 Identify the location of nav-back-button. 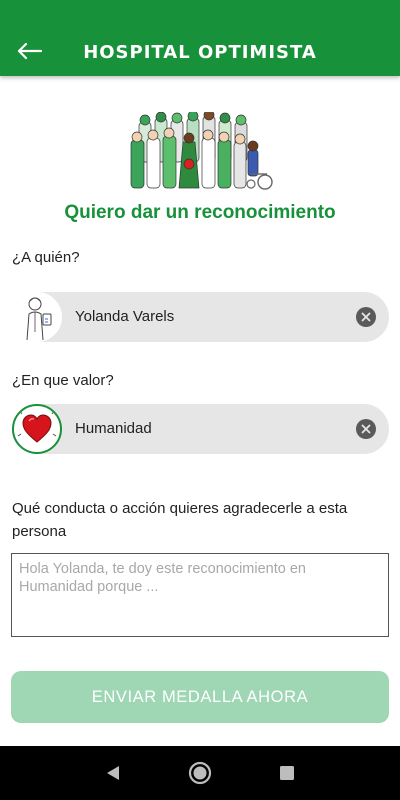
(113, 773).